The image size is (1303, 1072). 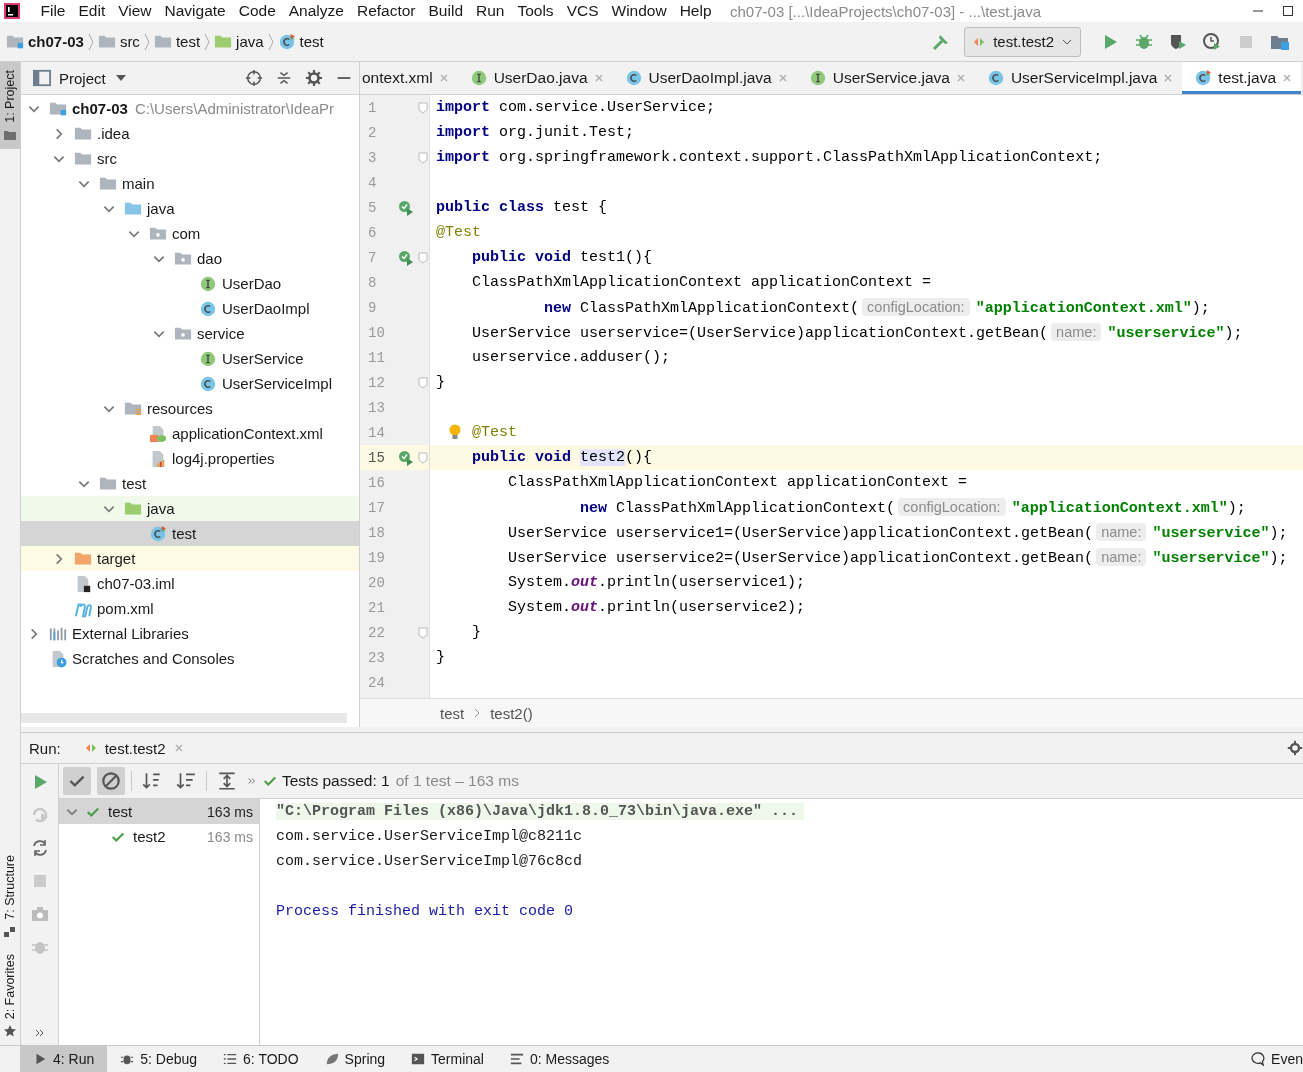 What do you see at coordinates (190, 383) in the screenshot?
I see `tree-item: UserServiceImpl` at bounding box center [190, 383].